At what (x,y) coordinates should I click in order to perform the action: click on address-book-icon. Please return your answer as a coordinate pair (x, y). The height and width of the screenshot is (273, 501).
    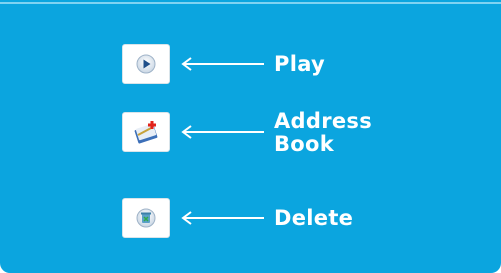
    Looking at the image, I should click on (146, 132).